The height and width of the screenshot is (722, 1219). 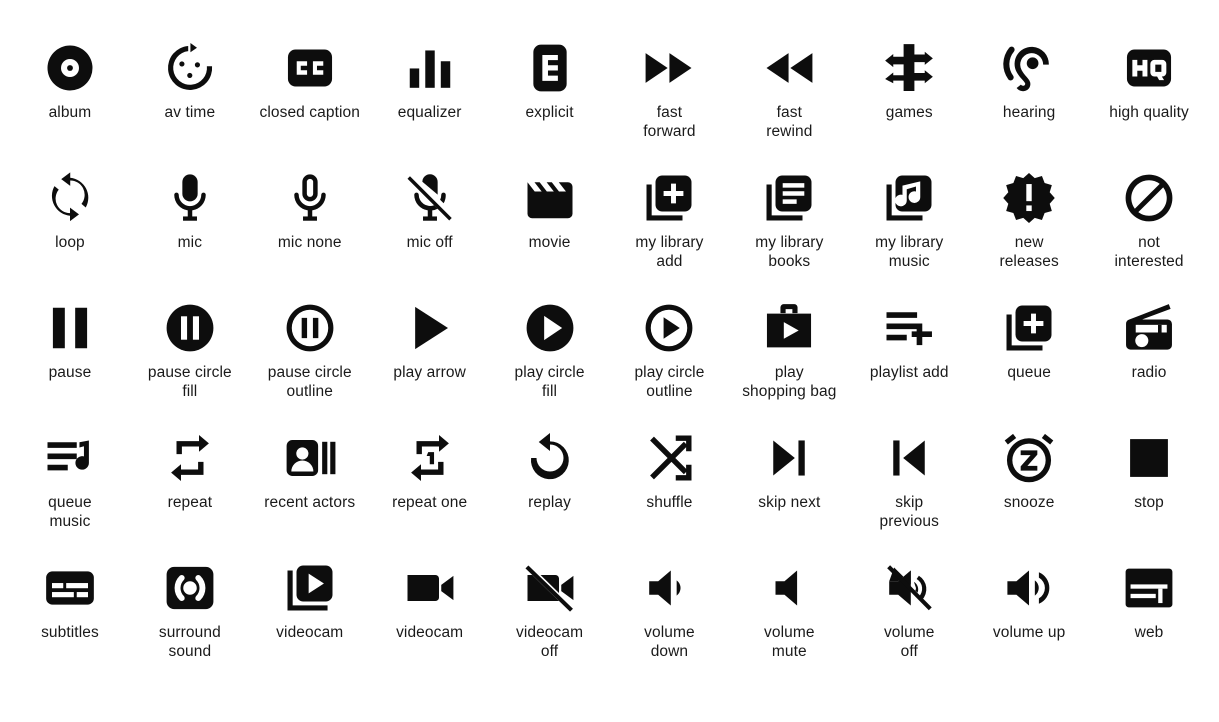 What do you see at coordinates (1149, 458) in the screenshot?
I see `stop-icon` at bounding box center [1149, 458].